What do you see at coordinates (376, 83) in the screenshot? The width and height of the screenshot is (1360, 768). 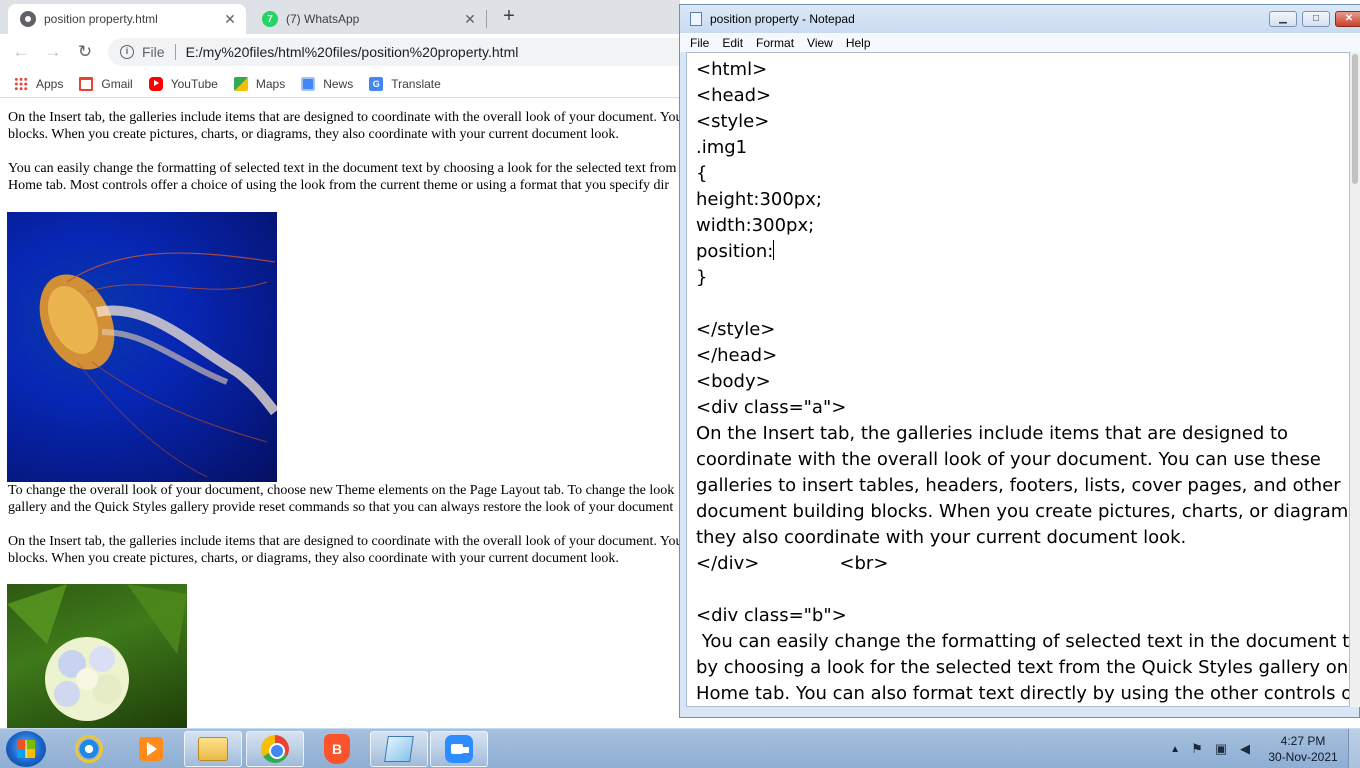 I see `translate-icon: G` at bounding box center [376, 83].